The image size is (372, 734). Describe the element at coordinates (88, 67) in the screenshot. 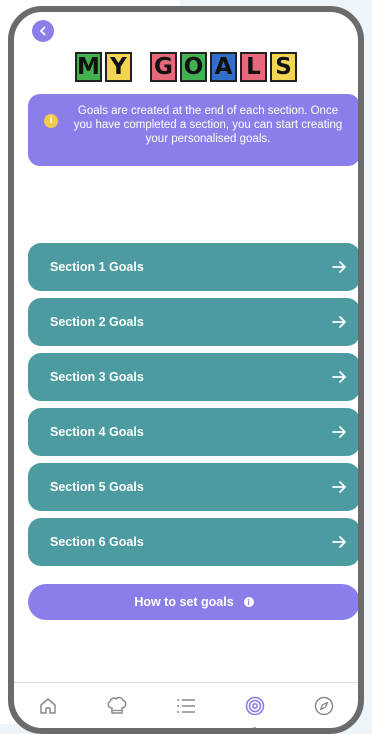

I see `title-tile: M` at that location.